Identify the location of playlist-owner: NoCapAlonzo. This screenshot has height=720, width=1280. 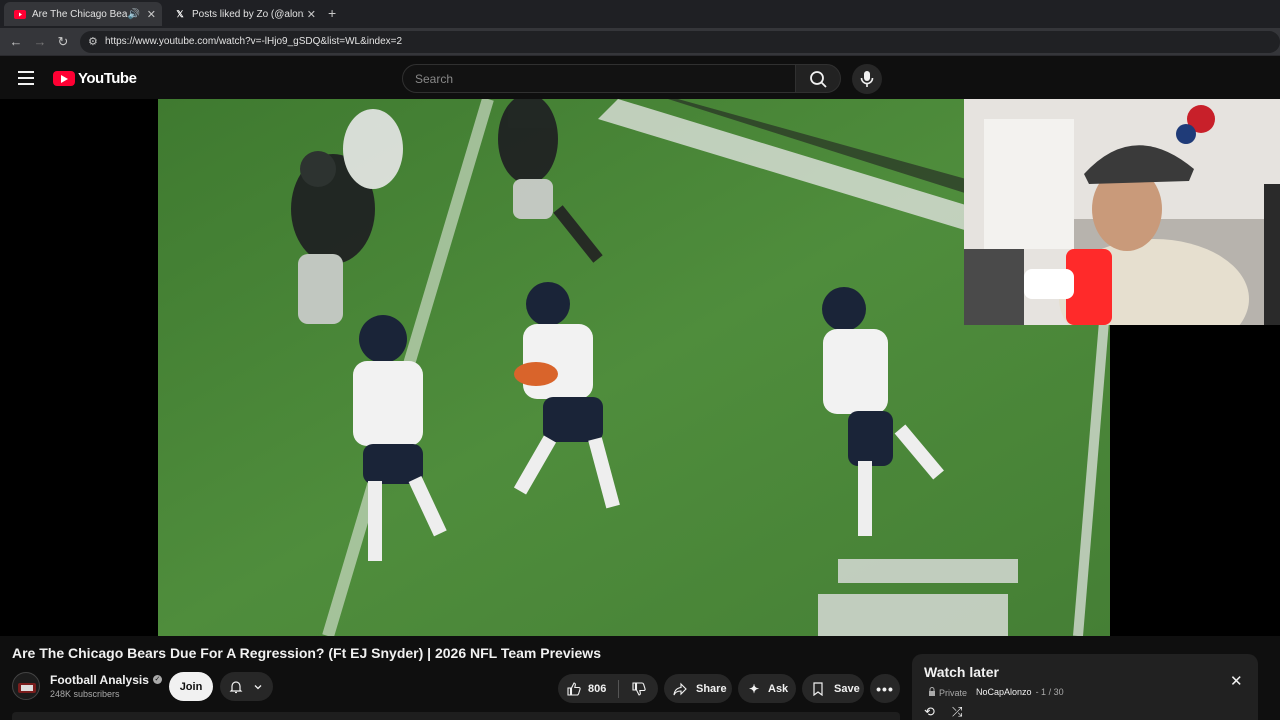
(1004, 692).